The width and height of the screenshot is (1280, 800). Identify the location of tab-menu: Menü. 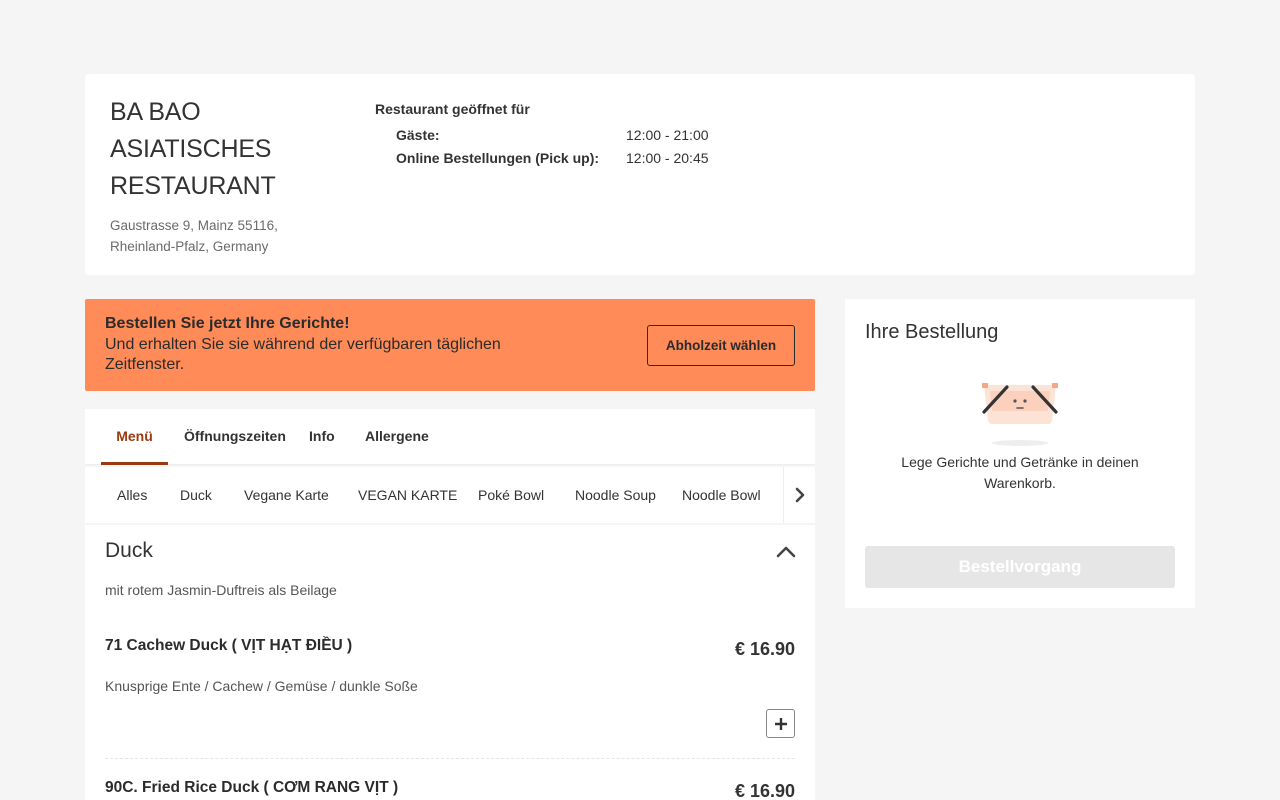
(134, 437).